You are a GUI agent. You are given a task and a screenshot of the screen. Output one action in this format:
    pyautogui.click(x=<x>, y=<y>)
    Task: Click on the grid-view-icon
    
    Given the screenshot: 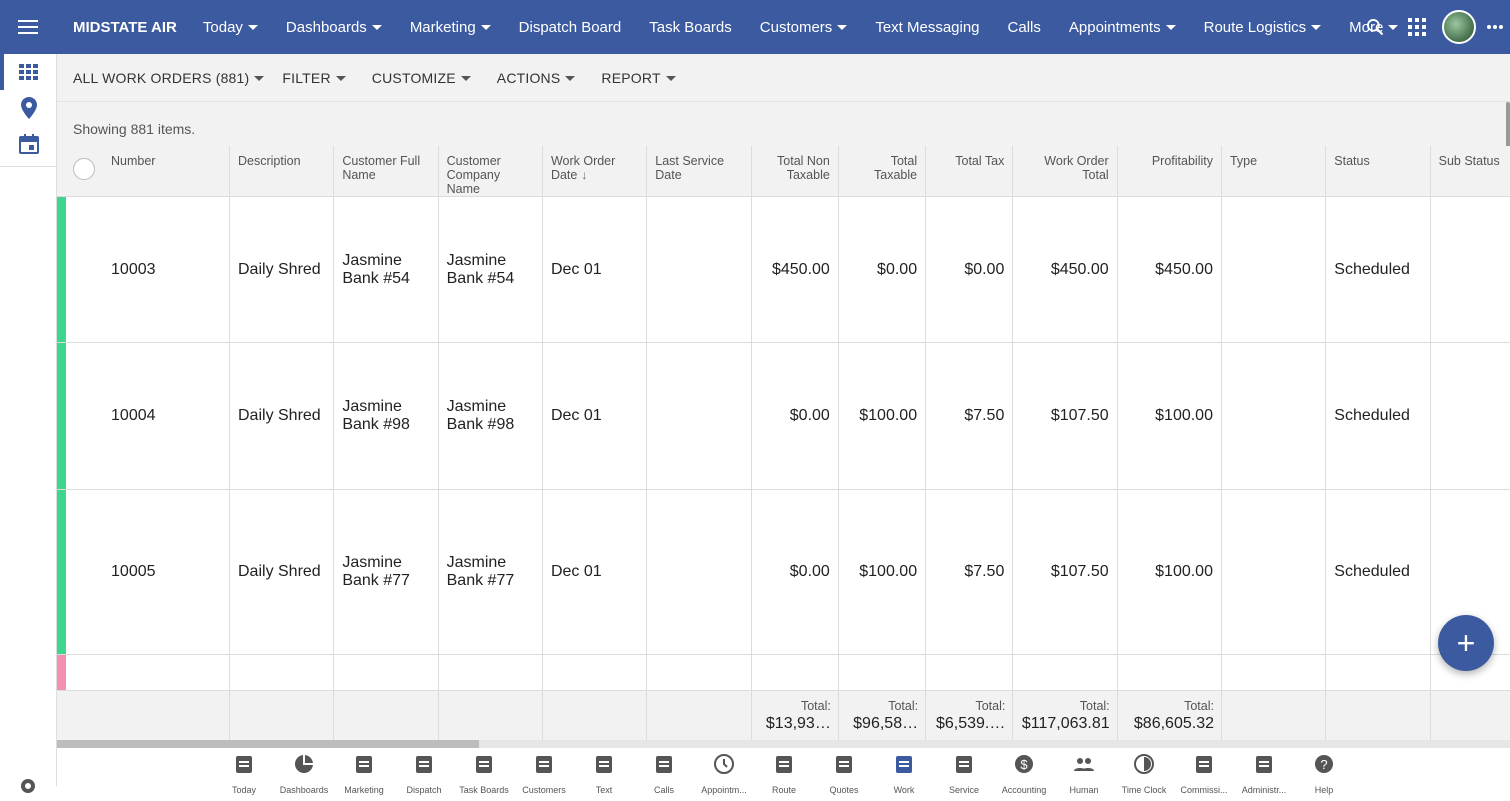 What is the action you would take?
    pyautogui.click(x=28, y=72)
    